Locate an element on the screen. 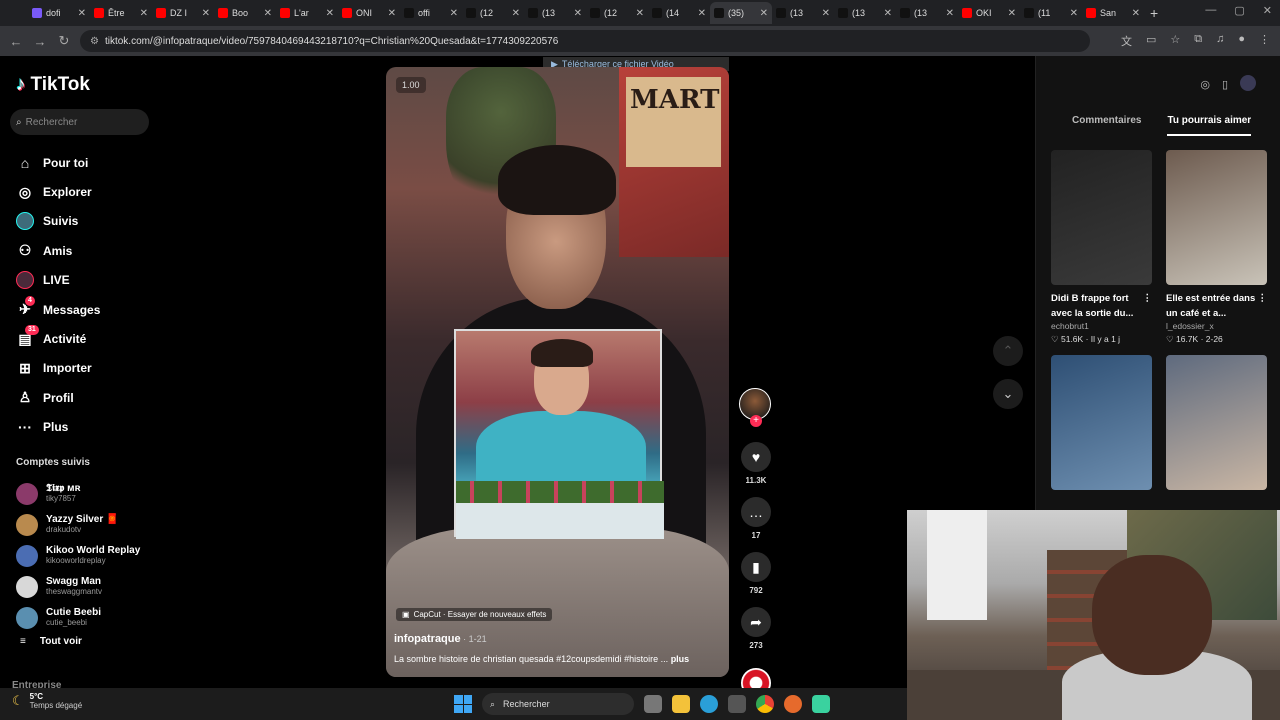  nav-item-profil: ♙ Profil is located at coordinates (58, 397).